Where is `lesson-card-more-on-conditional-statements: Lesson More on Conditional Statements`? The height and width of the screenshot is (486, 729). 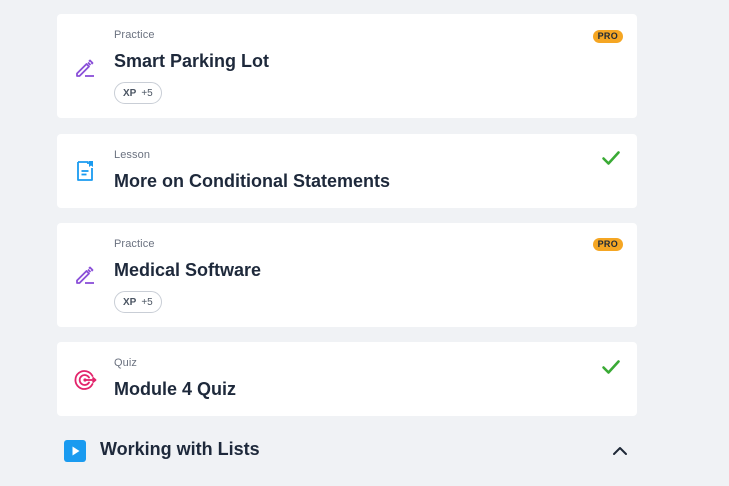 lesson-card-more-on-conditional-statements: Lesson More on Conditional Statements is located at coordinates (347, 171).